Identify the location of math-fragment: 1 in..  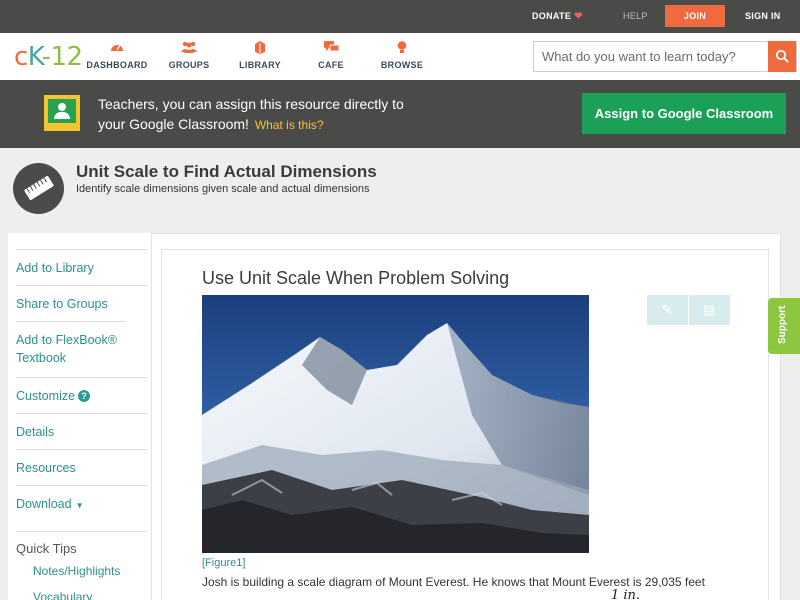
(626, 594).